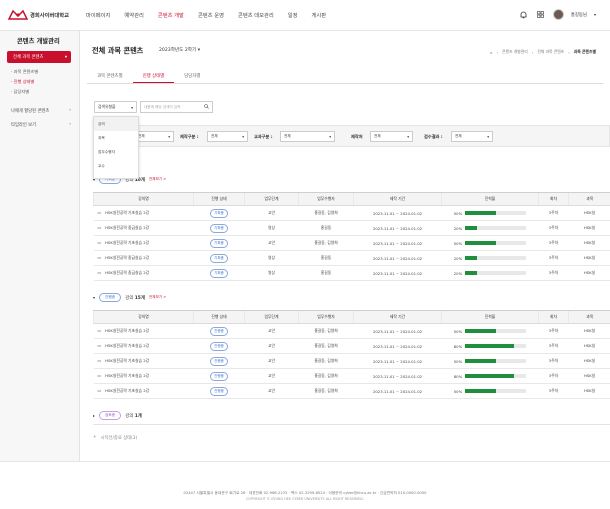  What do you see at coordinates (579, 15) in the screenshot?
I see `user-name: 홍길동님` at bounding box center [579, 15].